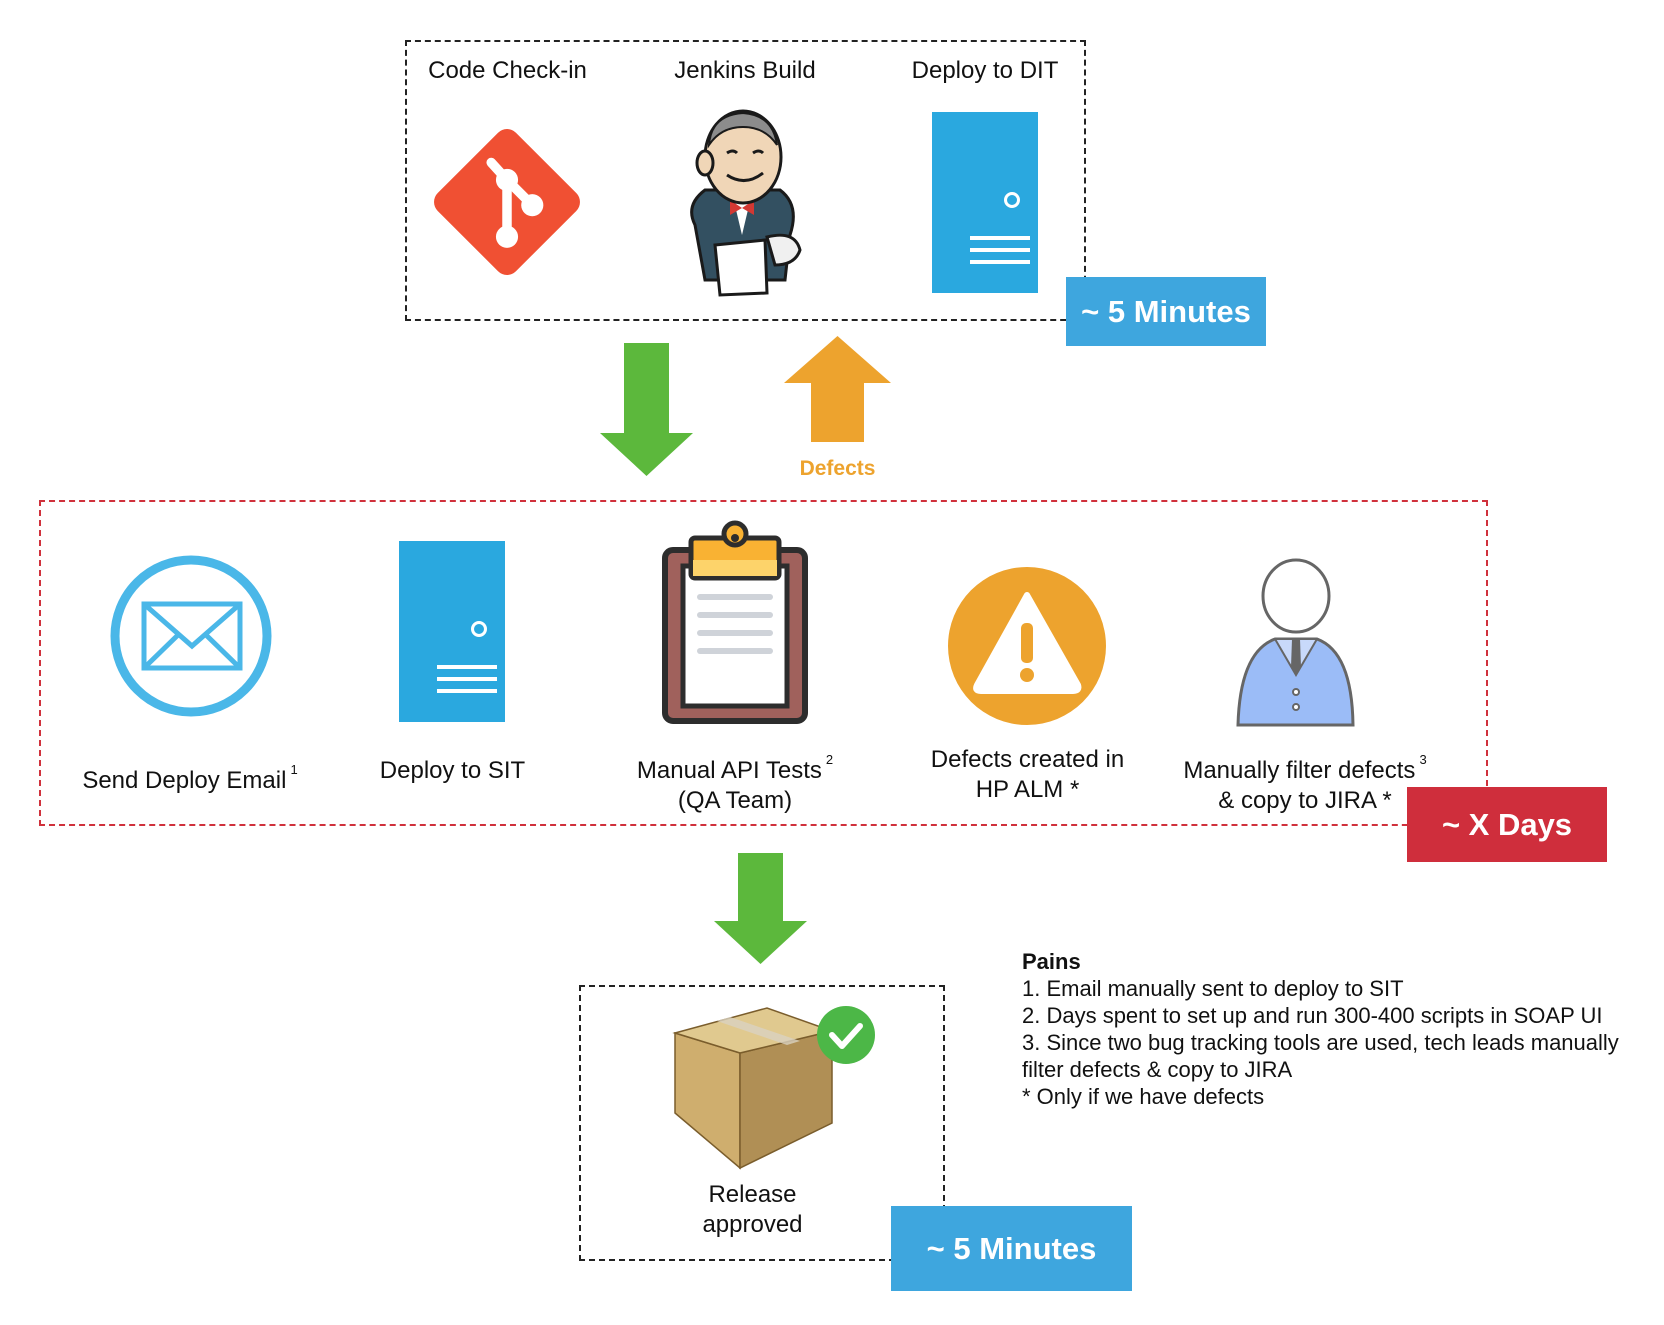  Describe the element at coordinates (1143, 1096) in the screenshot. I see `pains-line: * Only if we have defects` at that location.